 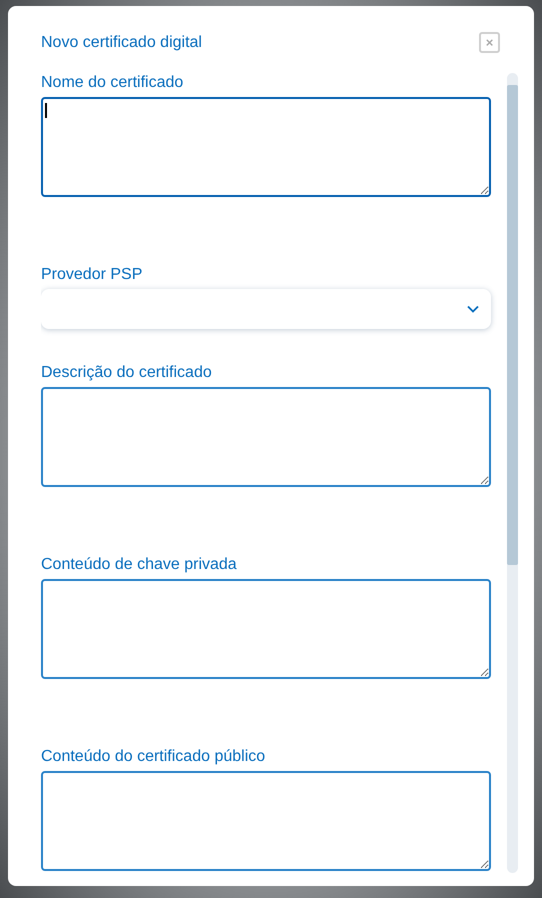 I want to click on field-label: Provedor PSP, so click(x=92, y=275).